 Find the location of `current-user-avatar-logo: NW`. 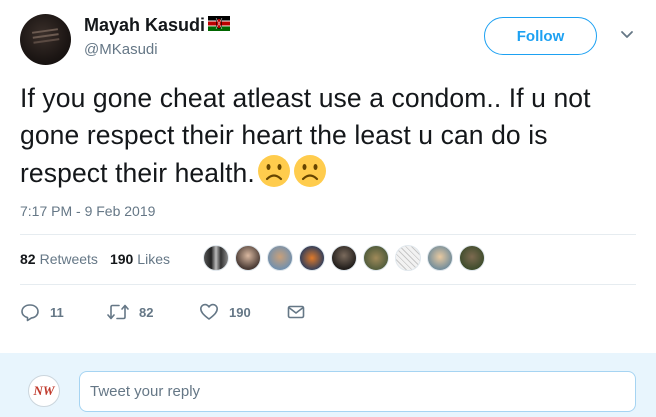

current-user-avatar-logo: NW is located at coordinates (44, 390).